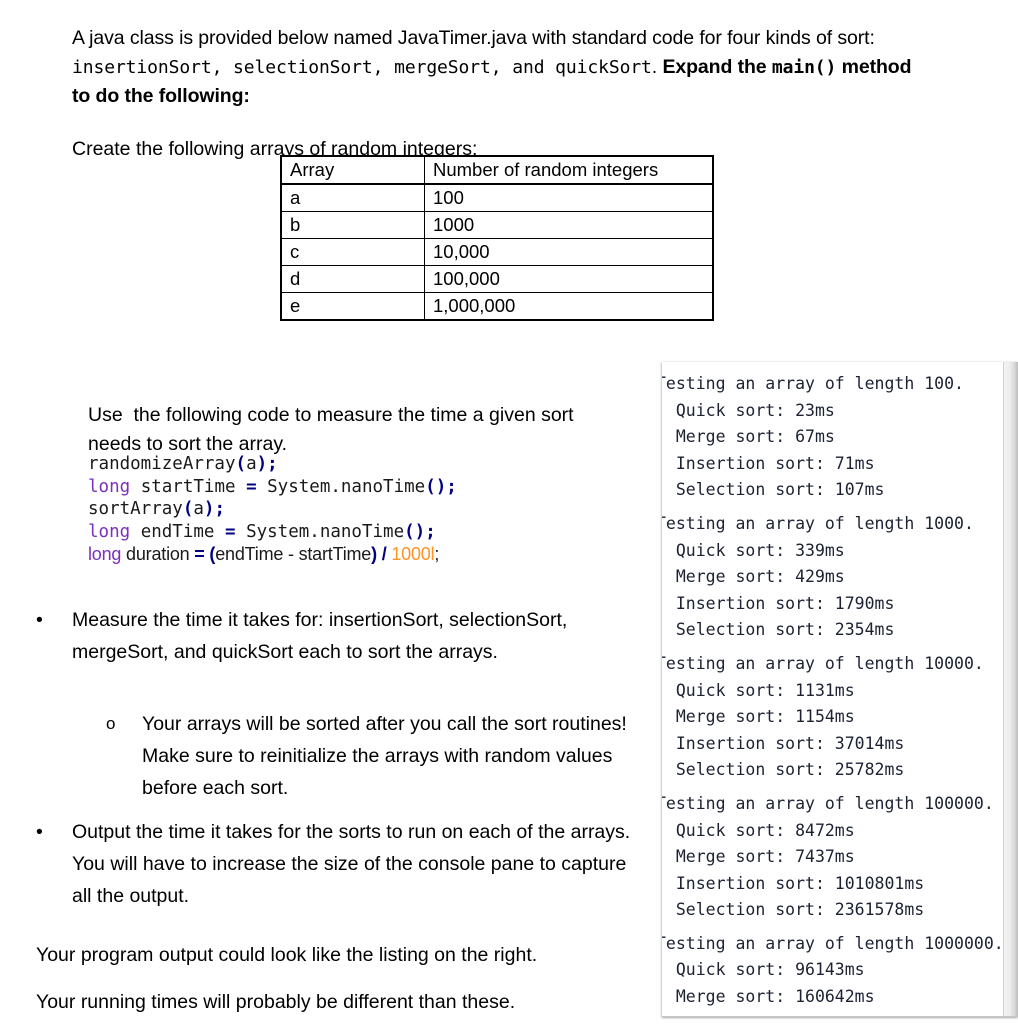  Describe the element at coordinates (778, 603) in the screenshot. I see `console-result-line: Insertion sort: 1790ms` at that location.